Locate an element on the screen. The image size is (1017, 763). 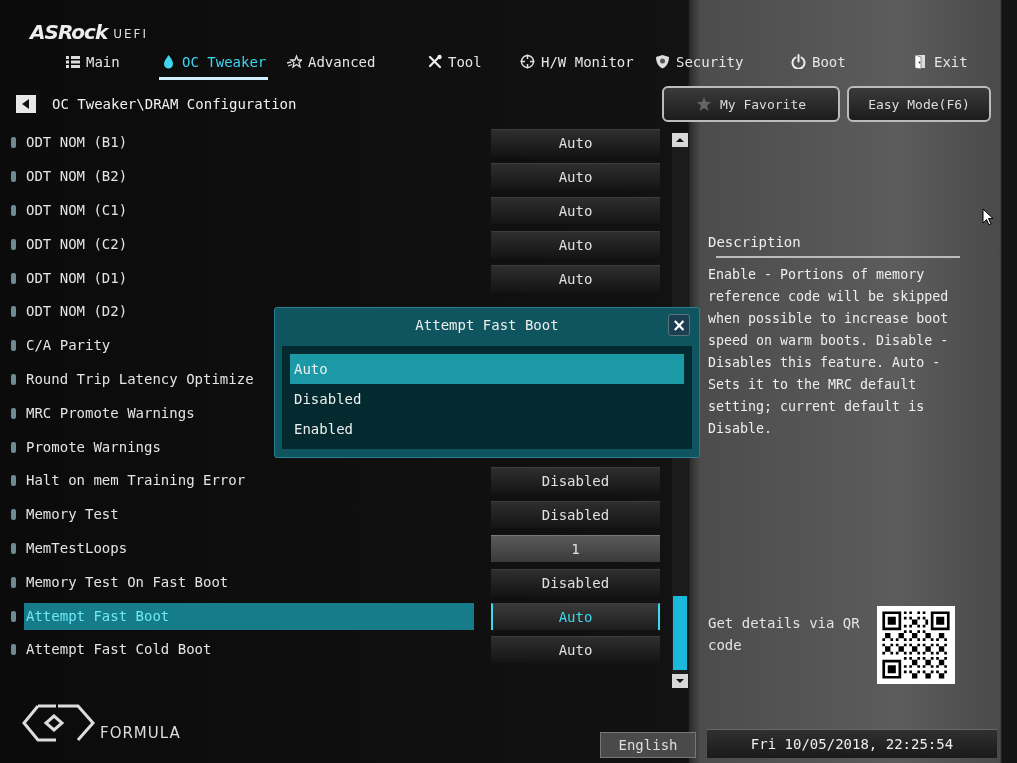
brand-logo: ASRock is located at coordinates (69, 32).